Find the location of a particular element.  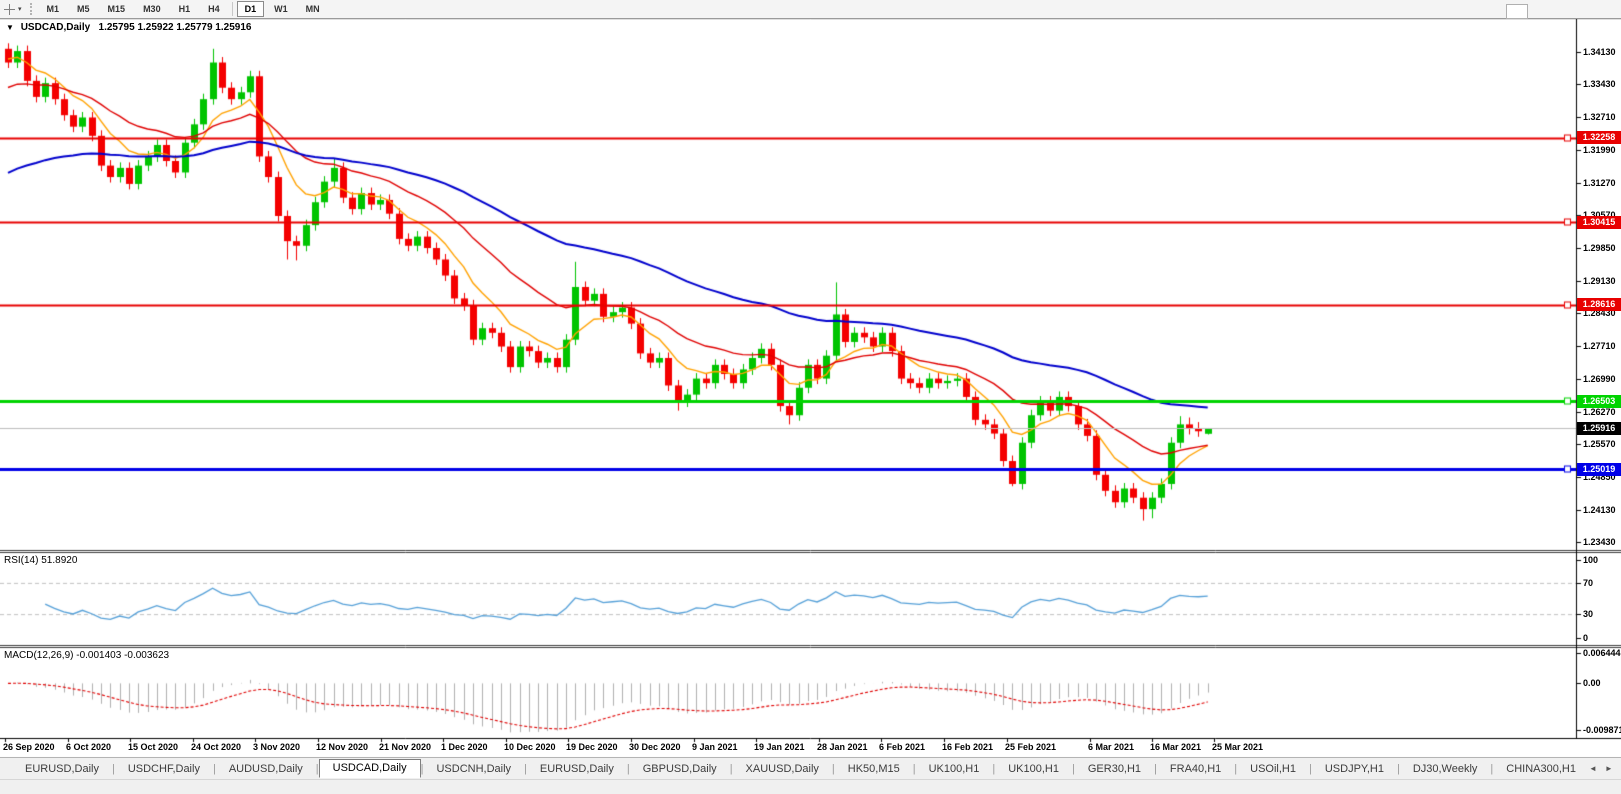

cursor-tool-button: ▾ is located at coordinates (13, 9).